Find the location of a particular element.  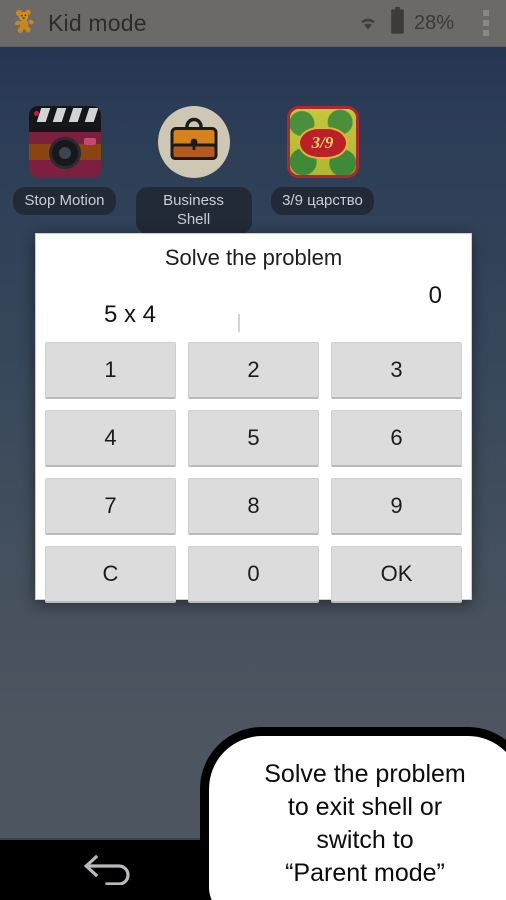

battery-icon is located at coordinates (397, 23).